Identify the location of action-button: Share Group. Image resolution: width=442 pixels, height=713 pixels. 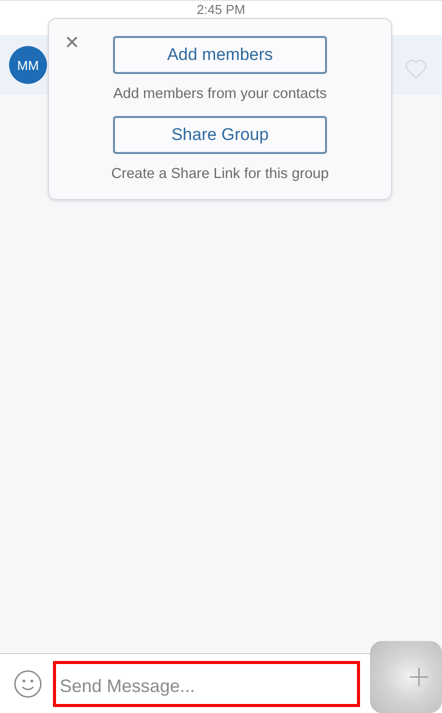
(220, 135).